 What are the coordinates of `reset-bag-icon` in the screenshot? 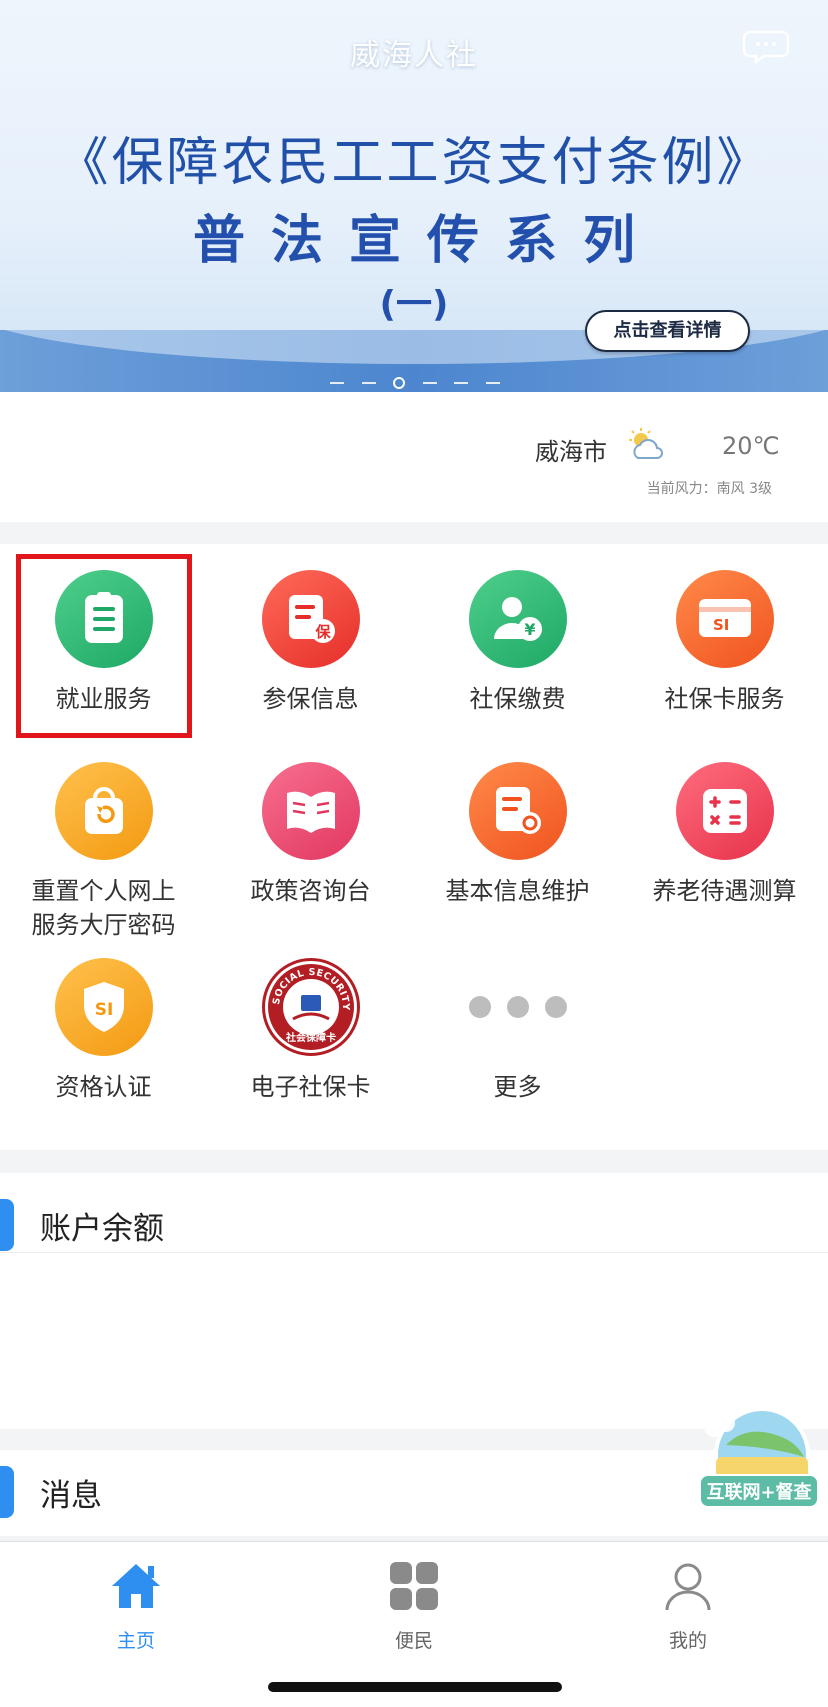 It's located at (103, 811).